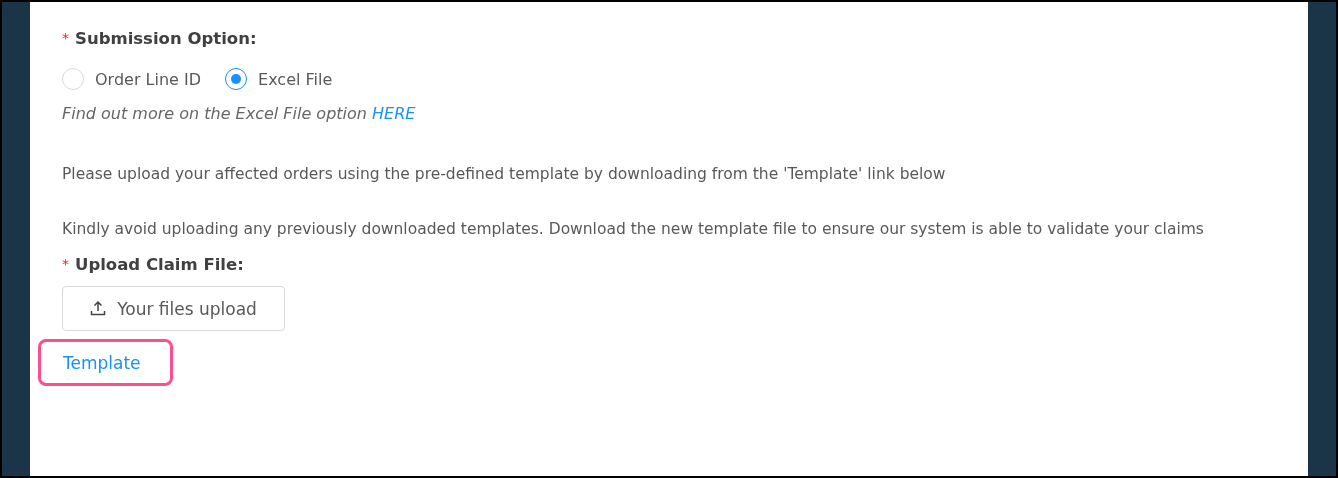  What do you see at coordinates (295, 79) in the screenshot?
I see `radio-label: Excel File` at bounding box center [295, 79].